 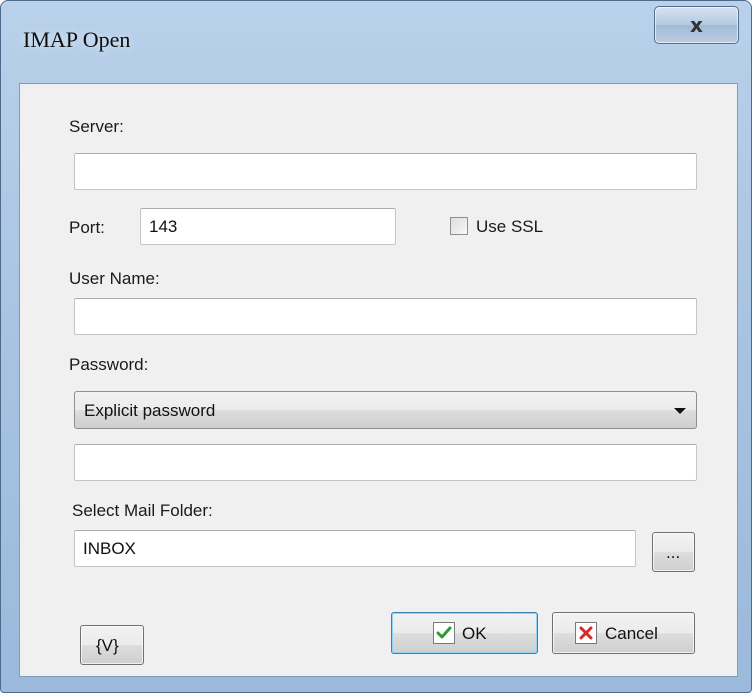 I want to click on user-name-label: User Name:, so click(x=114, y=278).